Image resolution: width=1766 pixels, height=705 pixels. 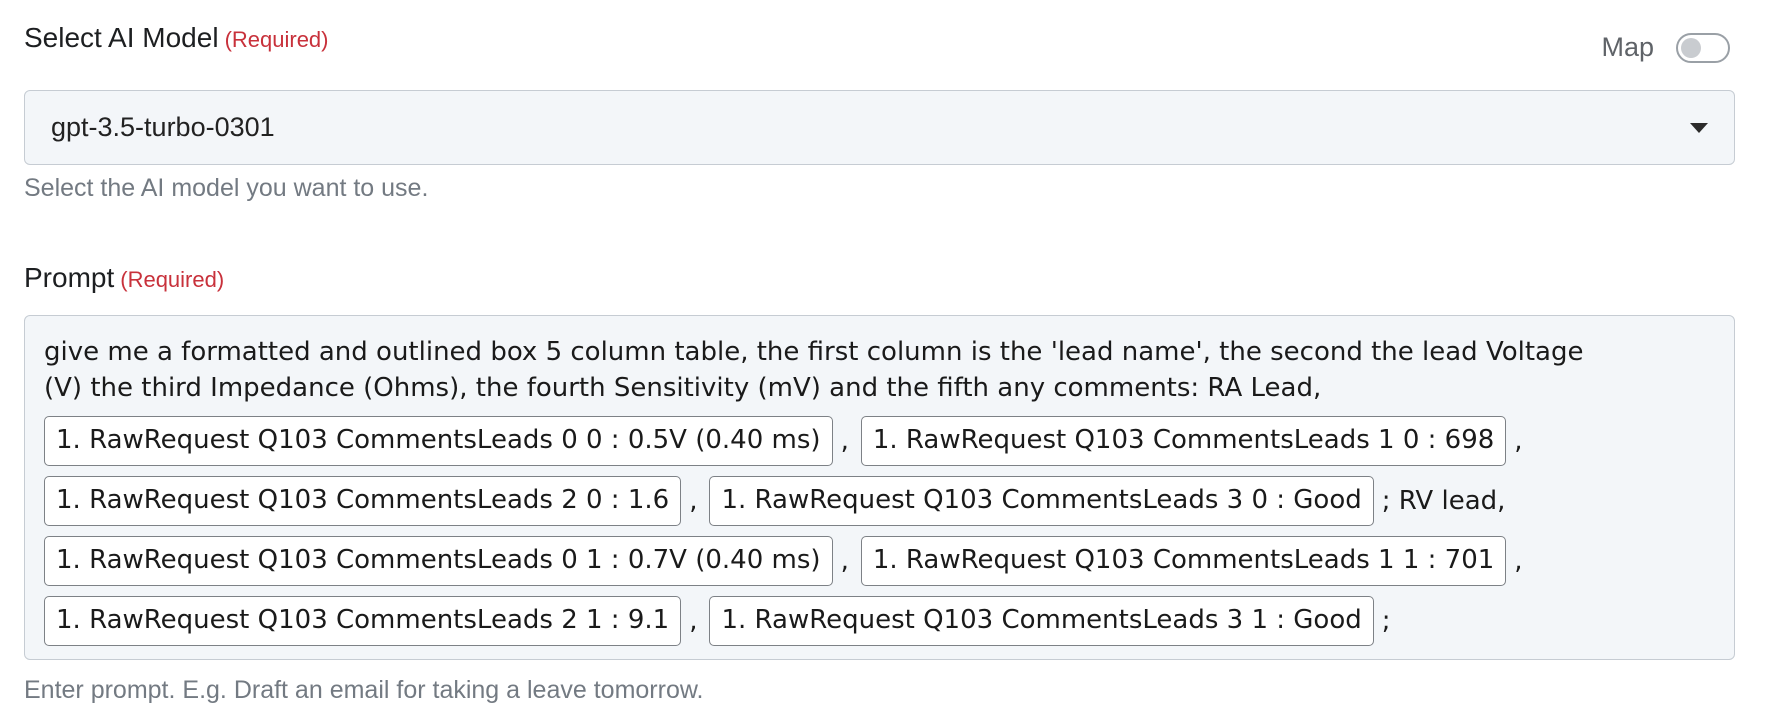 I want to click on prompt-required-tag: (Required), so click(x=172, y=279).